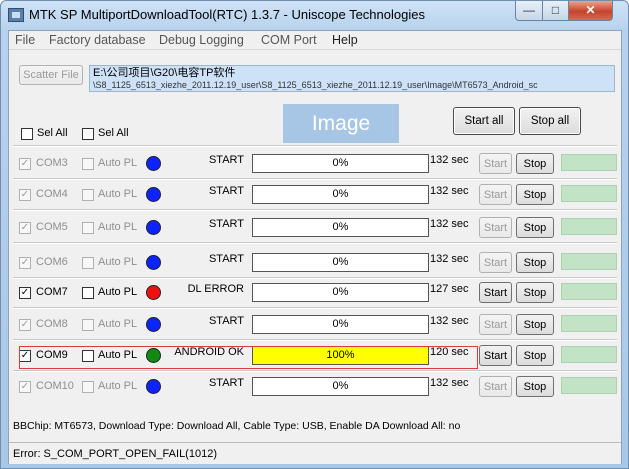 The image size is (629, 469). What do you see at coordinates (16, 15) in the screenshot?
I see `app-icon` at bounding box center [16, 15].